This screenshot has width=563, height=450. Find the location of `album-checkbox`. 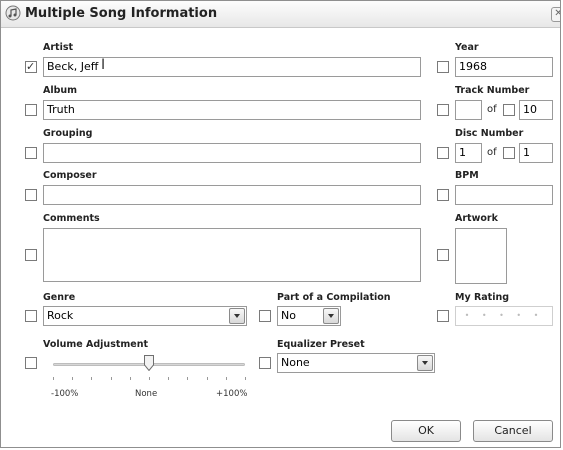

album-checkbox is located at coordinates (31, 110).